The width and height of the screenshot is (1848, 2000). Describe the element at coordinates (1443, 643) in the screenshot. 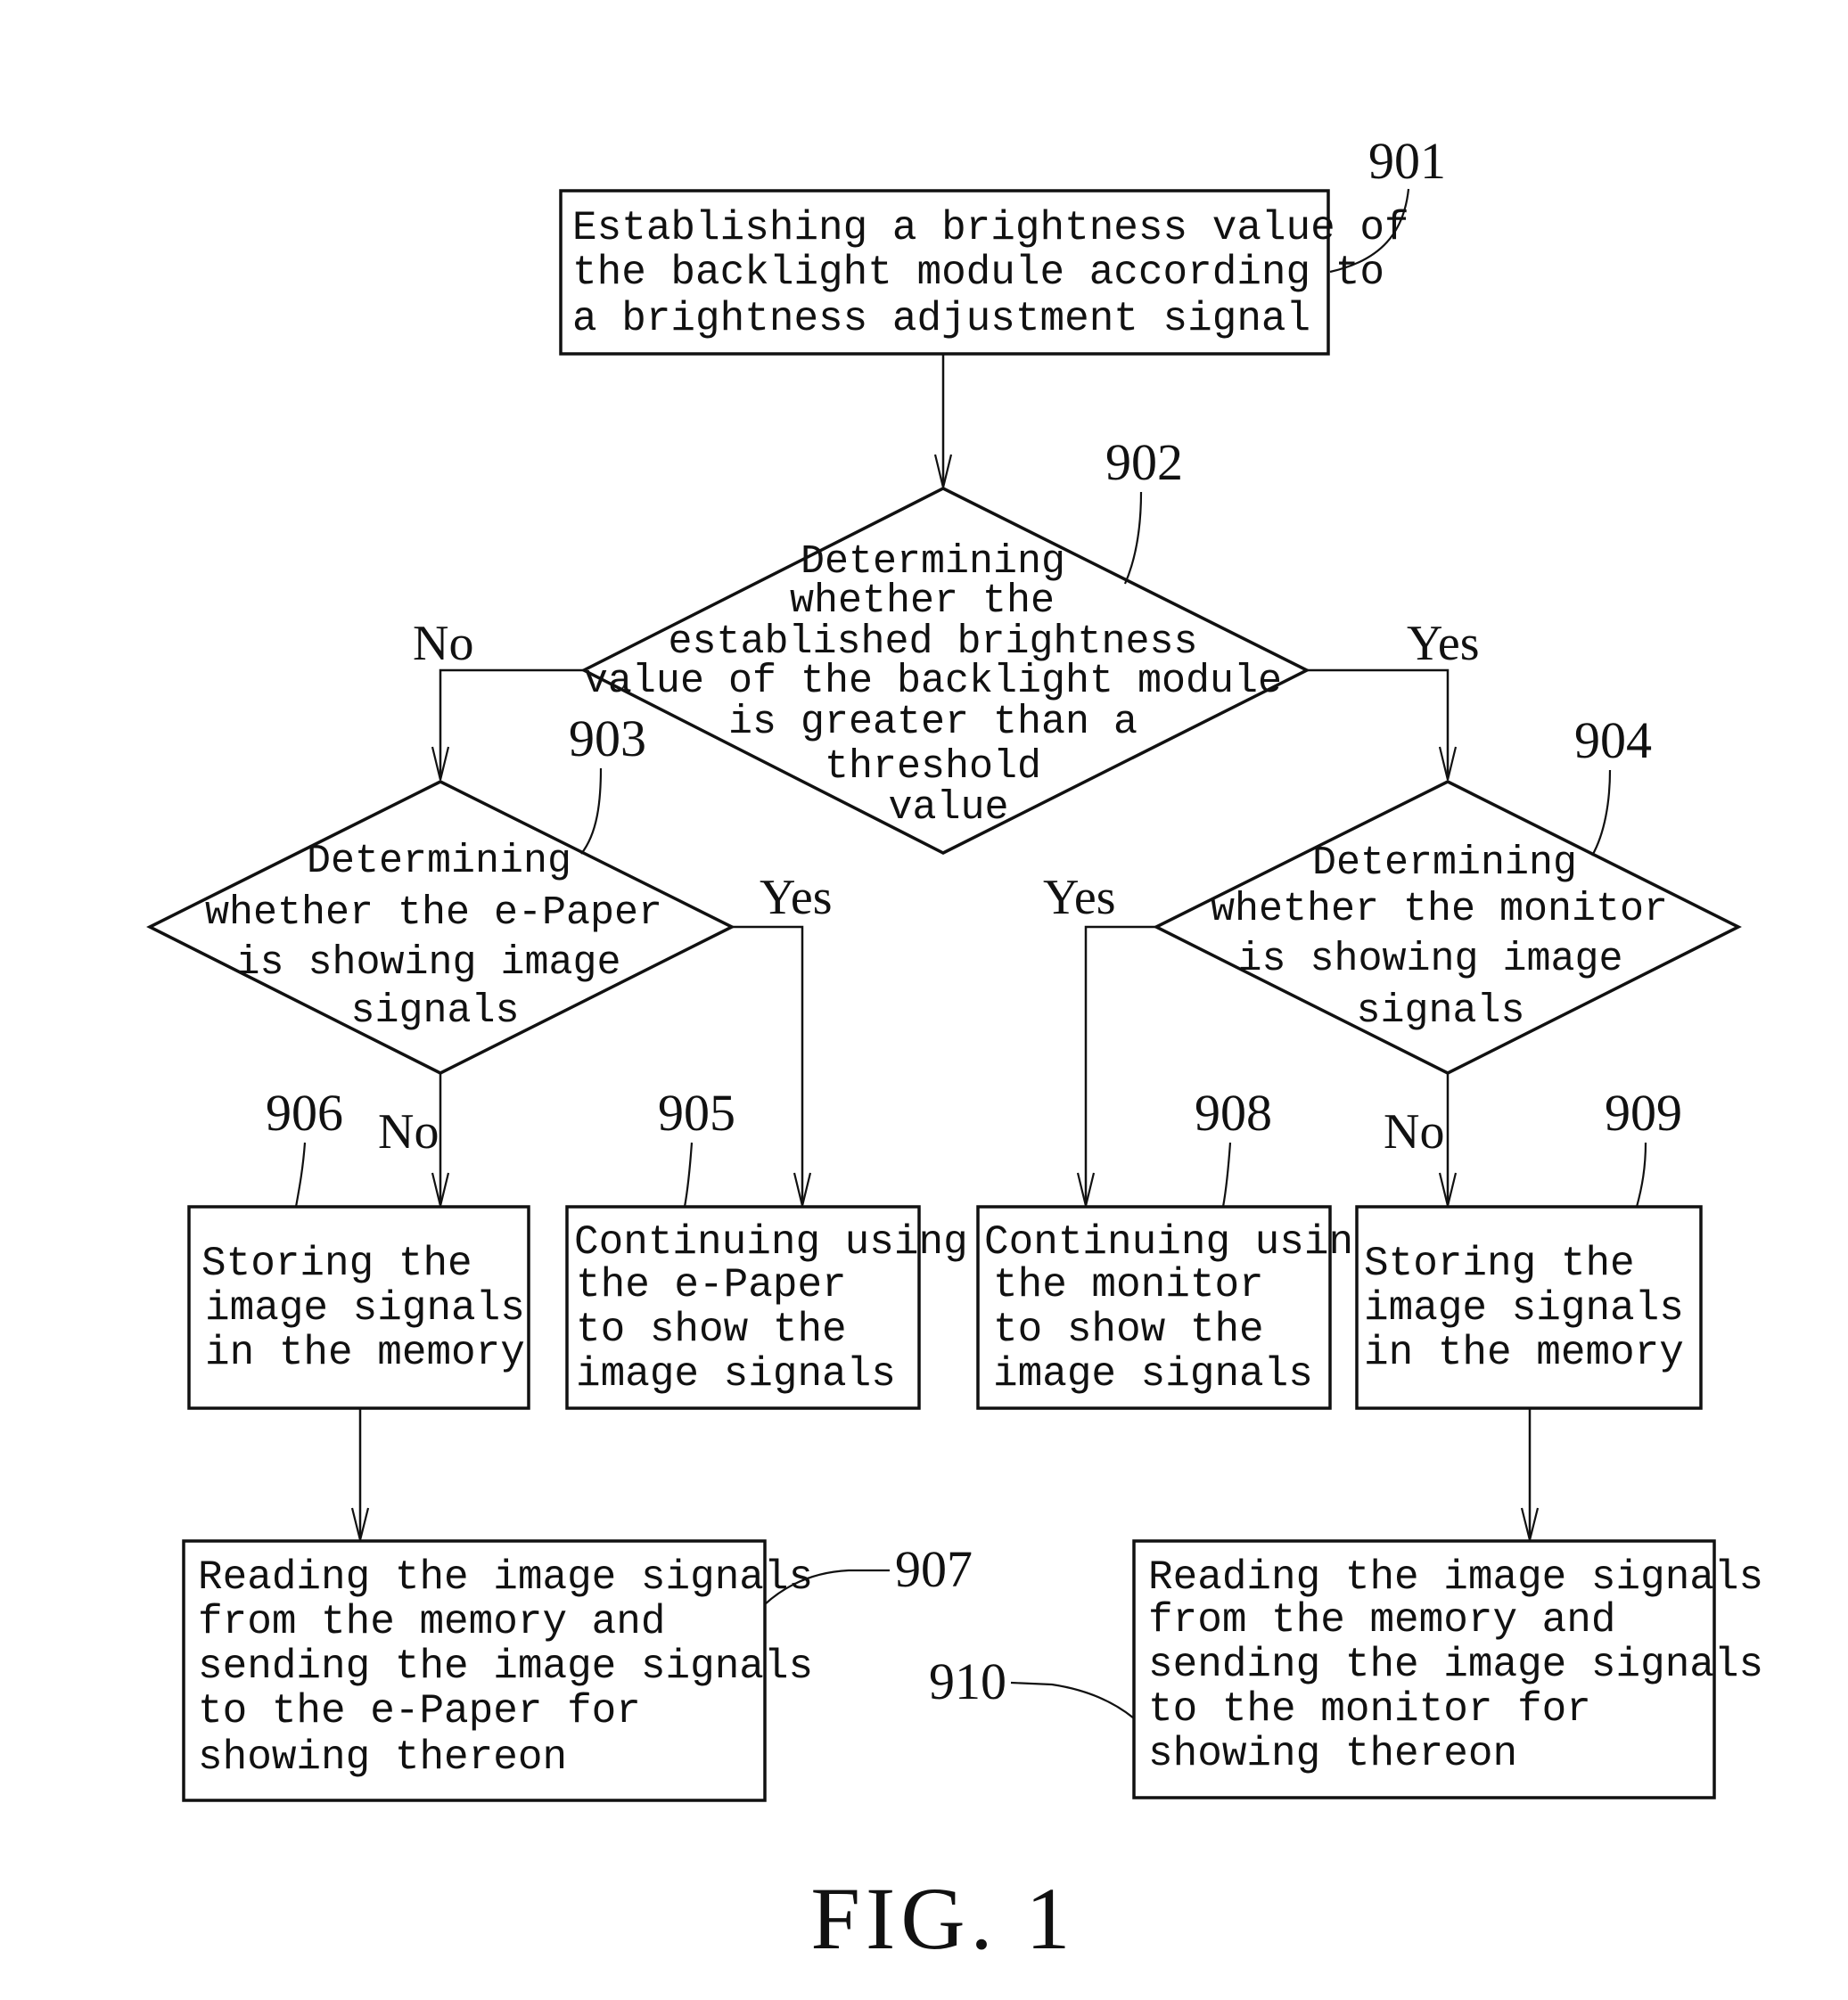

I see `branch-label-902-yes: Yes` at that location.